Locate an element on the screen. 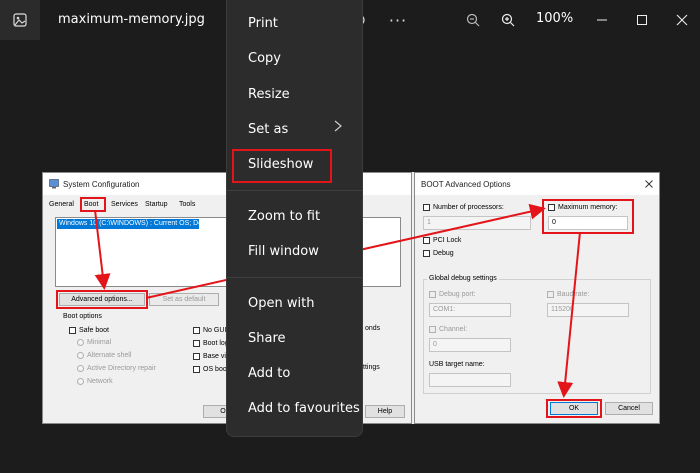  menu-item-print: Print is located at coordinates (263, 23).